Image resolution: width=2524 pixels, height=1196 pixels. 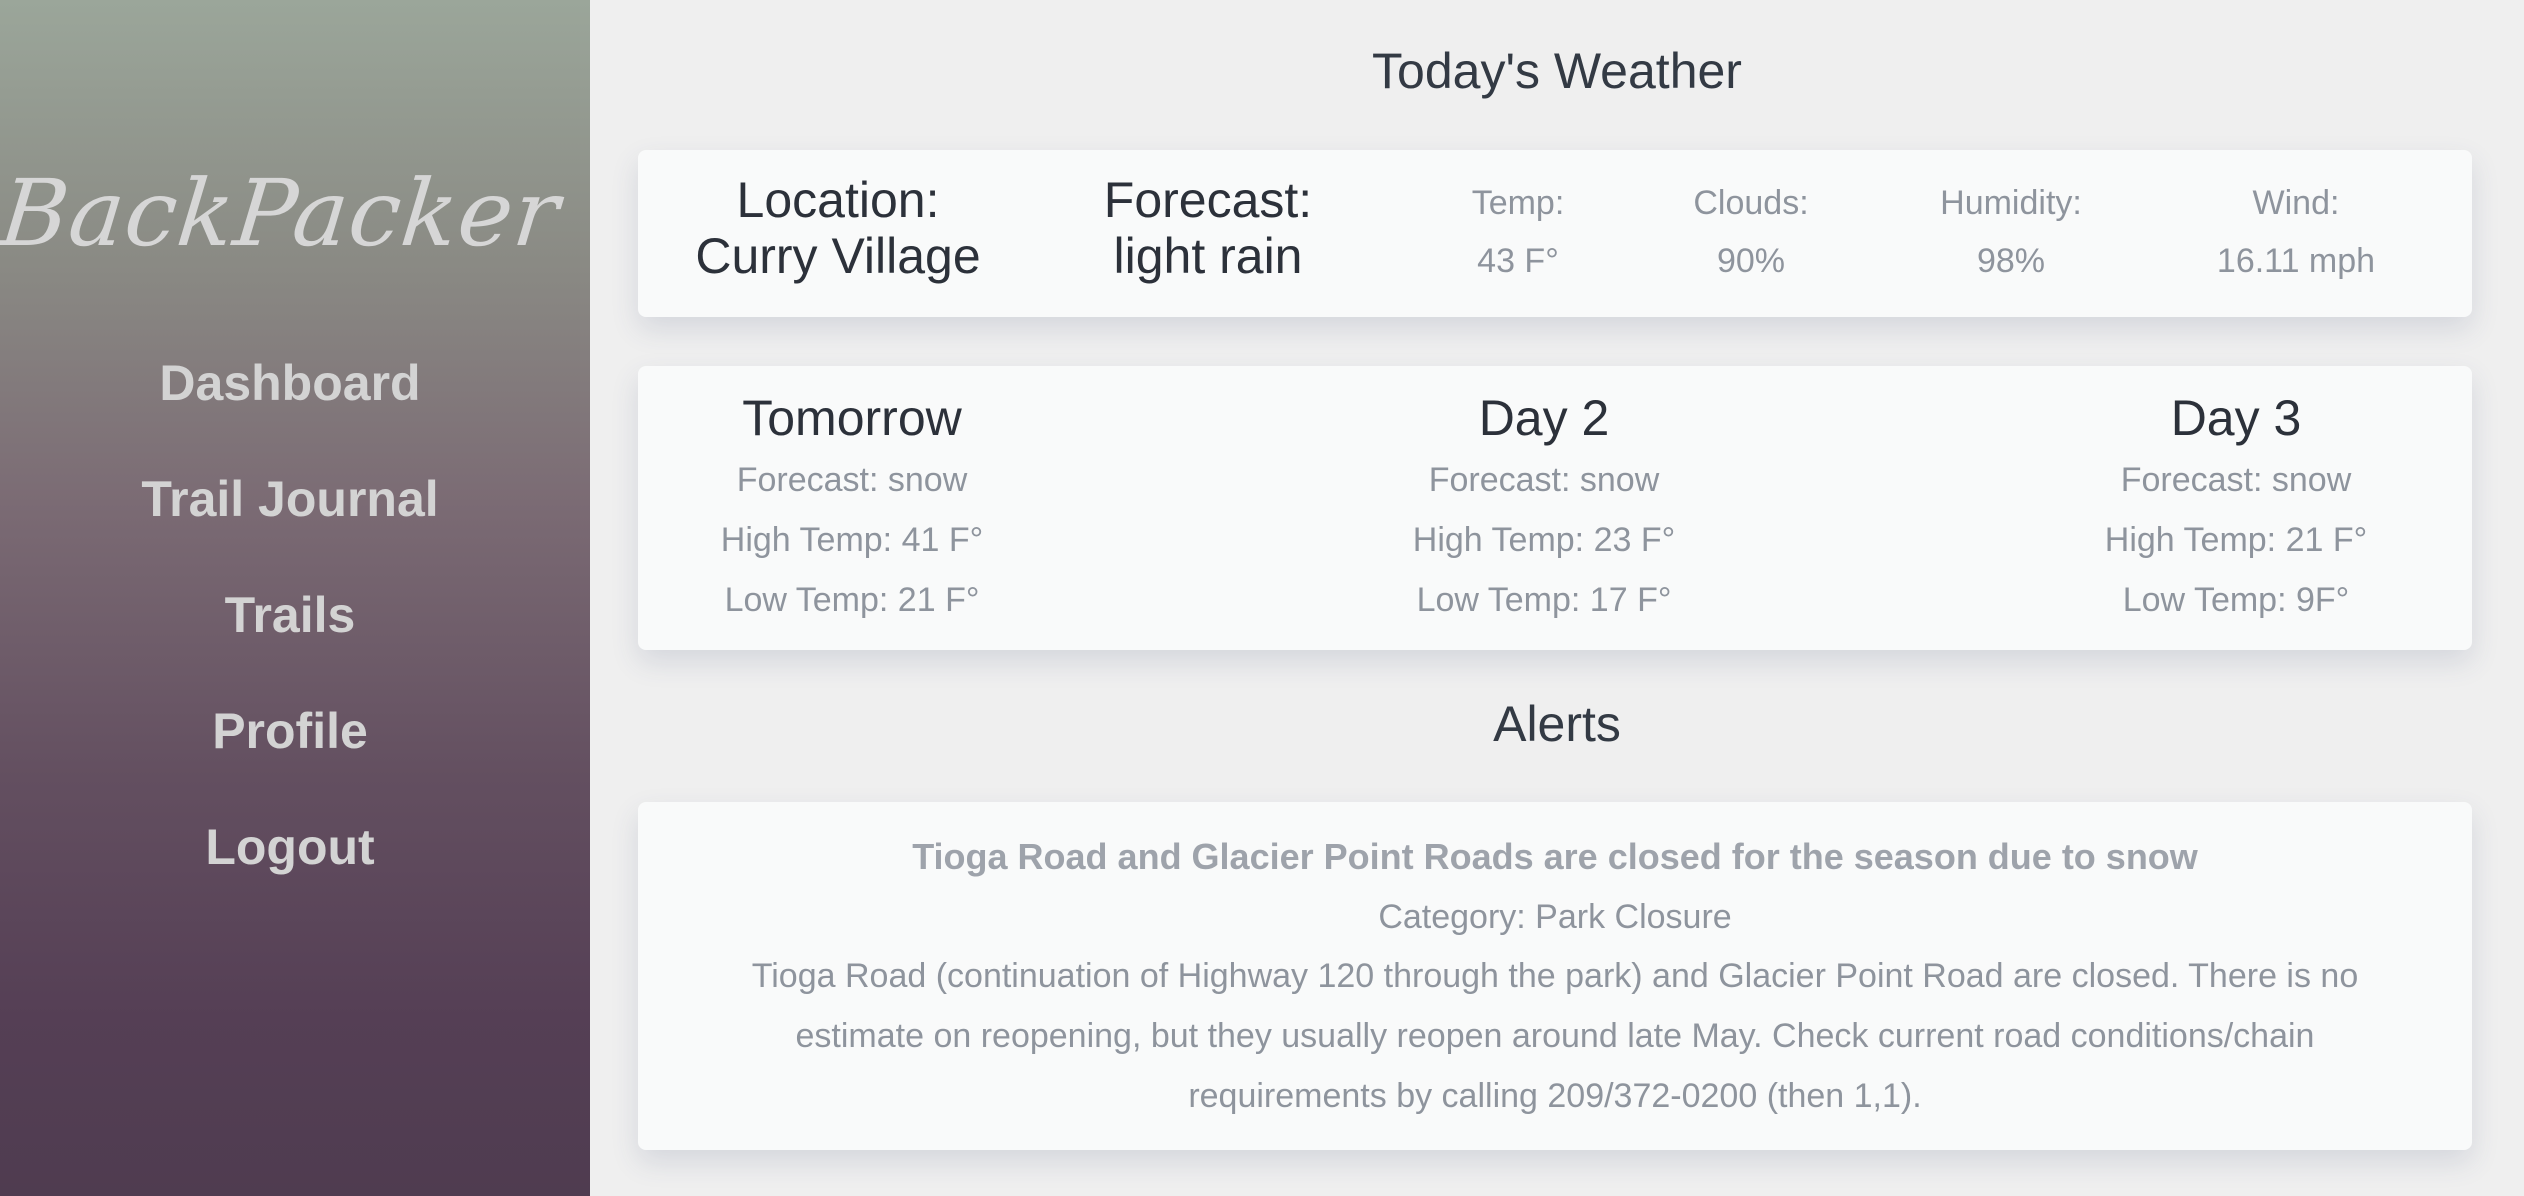 What do you see at coordinates (1751, 261) in the screenshot?
I see `clouds-value: 90%` at bounding box center [1751, 261].